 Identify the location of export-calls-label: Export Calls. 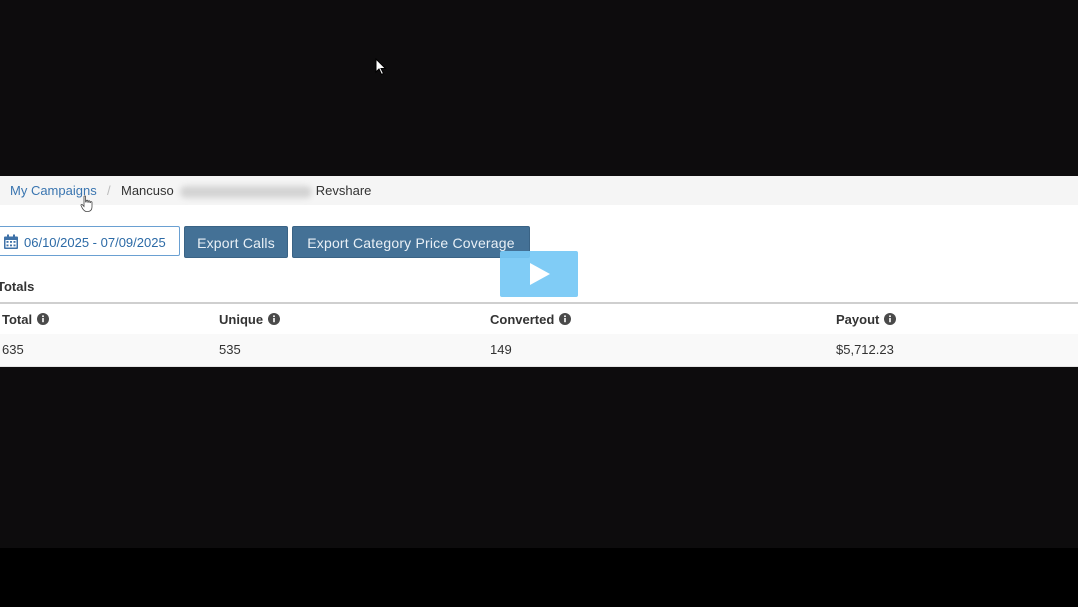
(236, 243).